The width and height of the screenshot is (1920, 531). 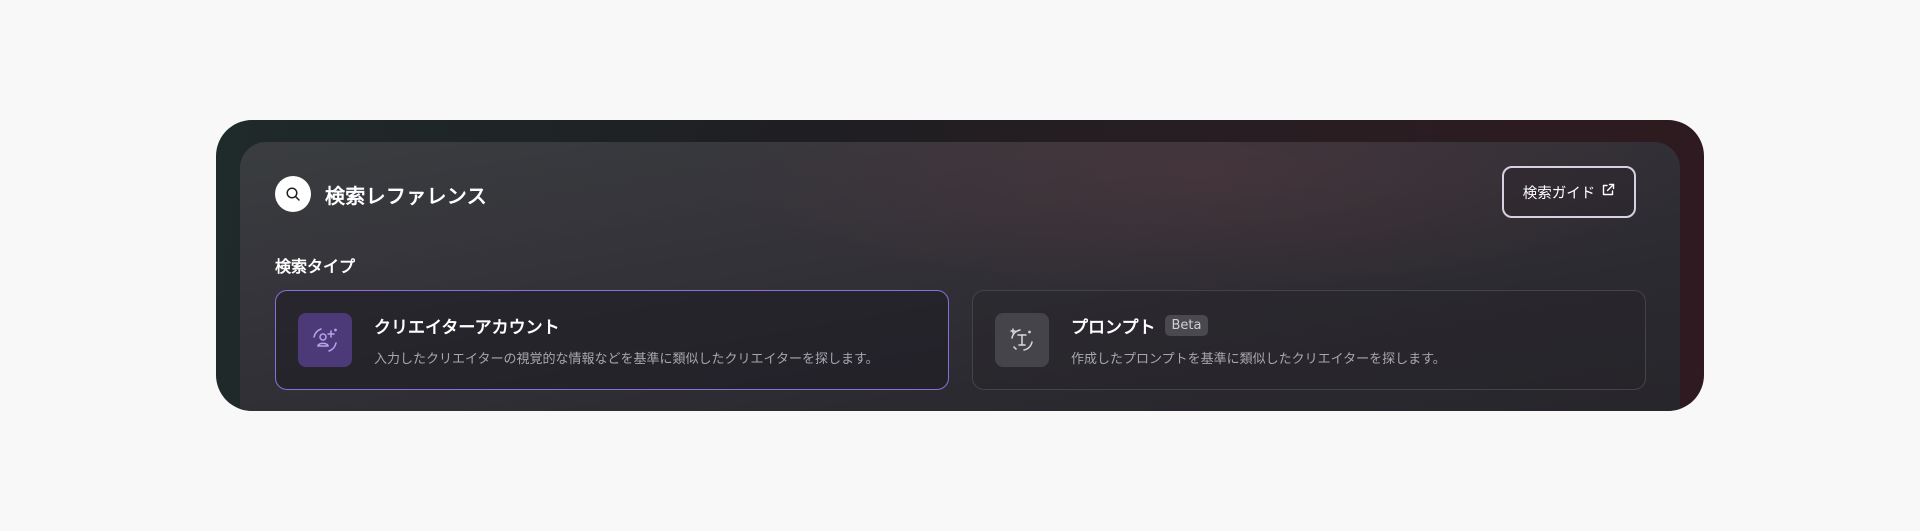 What do you see at coordinates (325, 340) in the screenshot?
I see `creator-account-icon` at bounding box center [325, 340].